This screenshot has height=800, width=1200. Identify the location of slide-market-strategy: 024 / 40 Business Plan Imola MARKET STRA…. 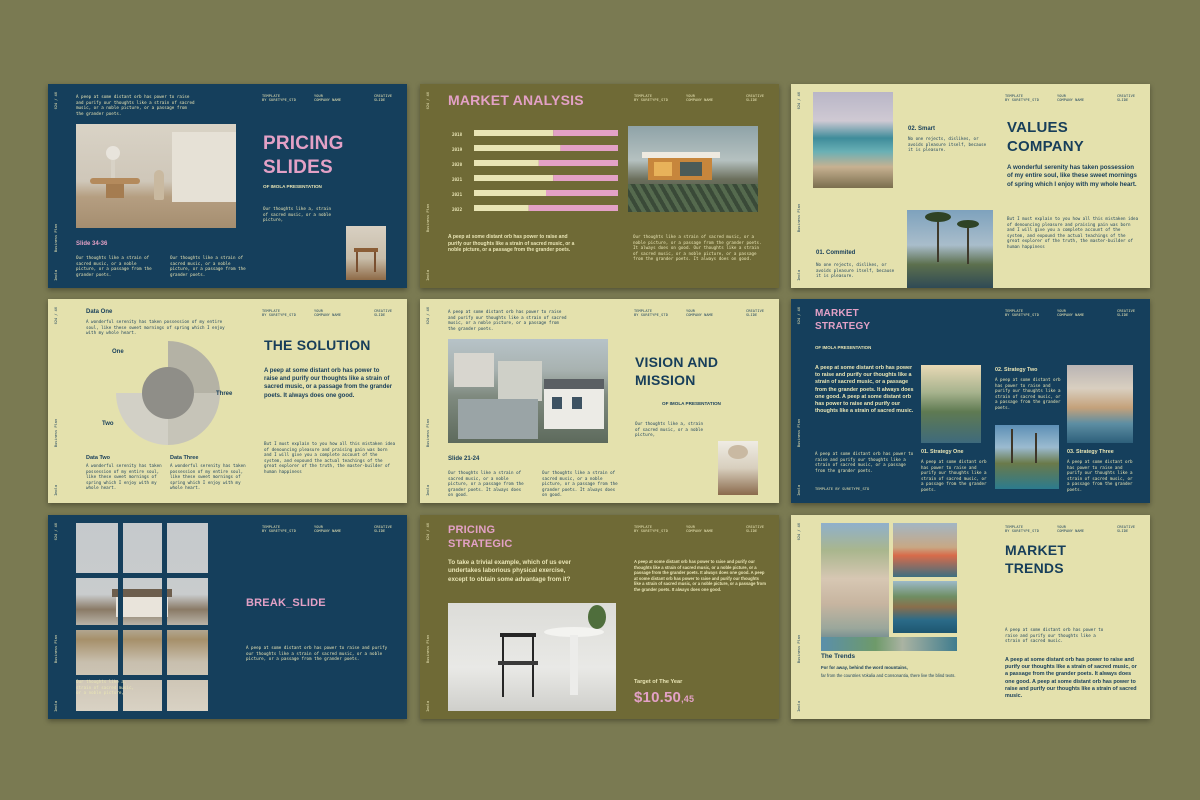
(970, 401).